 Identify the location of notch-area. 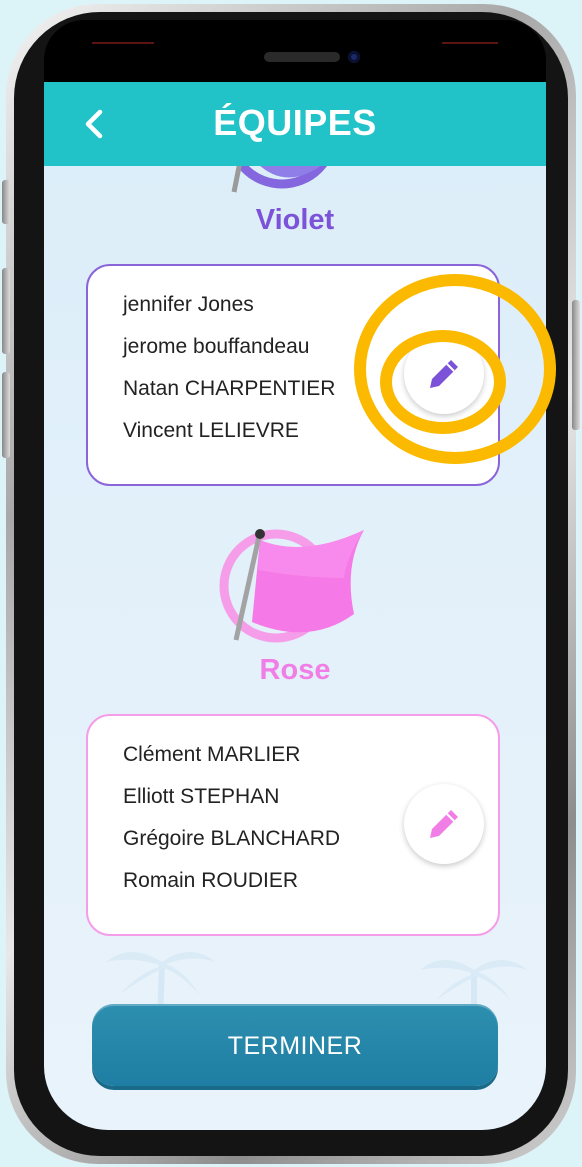
(295, 51).